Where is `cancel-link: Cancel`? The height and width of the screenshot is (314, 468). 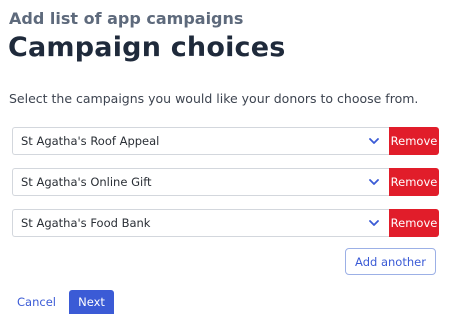 cancel-link: Cancel is located at coordinates (36, 302).